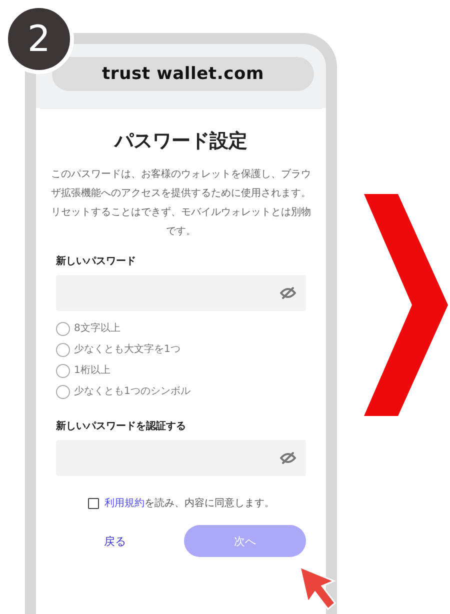  Describe the element at coordinates (93, 503) in the screenshot. I see `checkbox` at that location.